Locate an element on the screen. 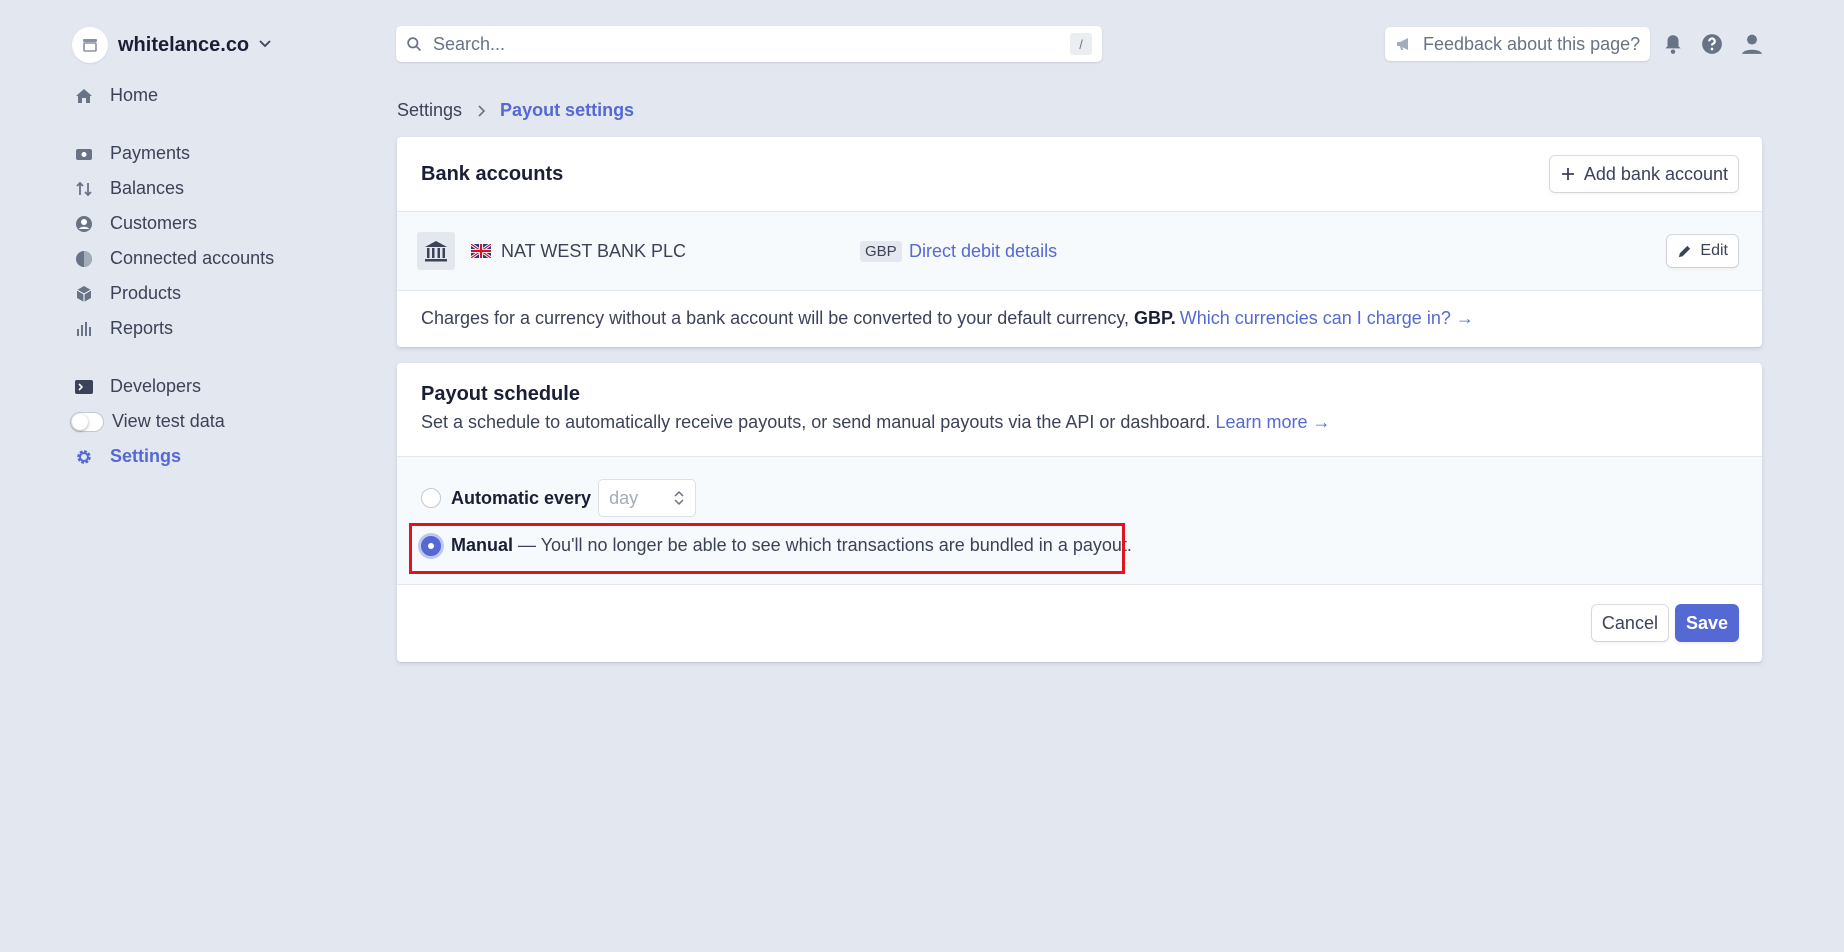 This screenshot has height=952, width=1844. edit-bank-account-button: Edit is located at coordinates (1702, 251).